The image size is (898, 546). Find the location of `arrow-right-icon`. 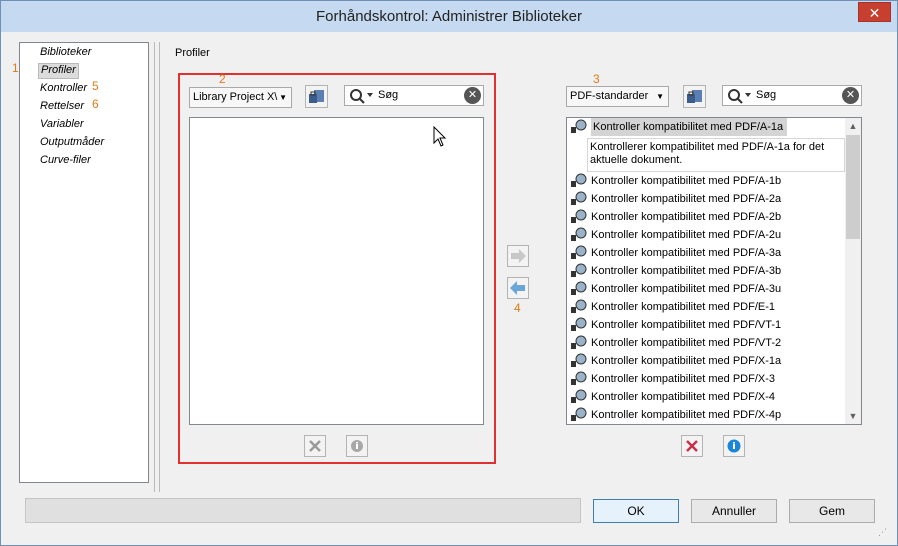

arrow-right-icon is located at coordinates (518, 256).